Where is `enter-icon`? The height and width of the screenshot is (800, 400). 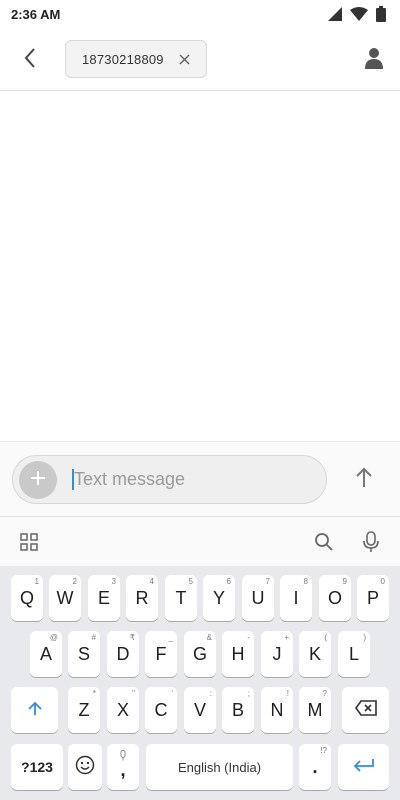 enter-icon is located at coordinates (364, 767).